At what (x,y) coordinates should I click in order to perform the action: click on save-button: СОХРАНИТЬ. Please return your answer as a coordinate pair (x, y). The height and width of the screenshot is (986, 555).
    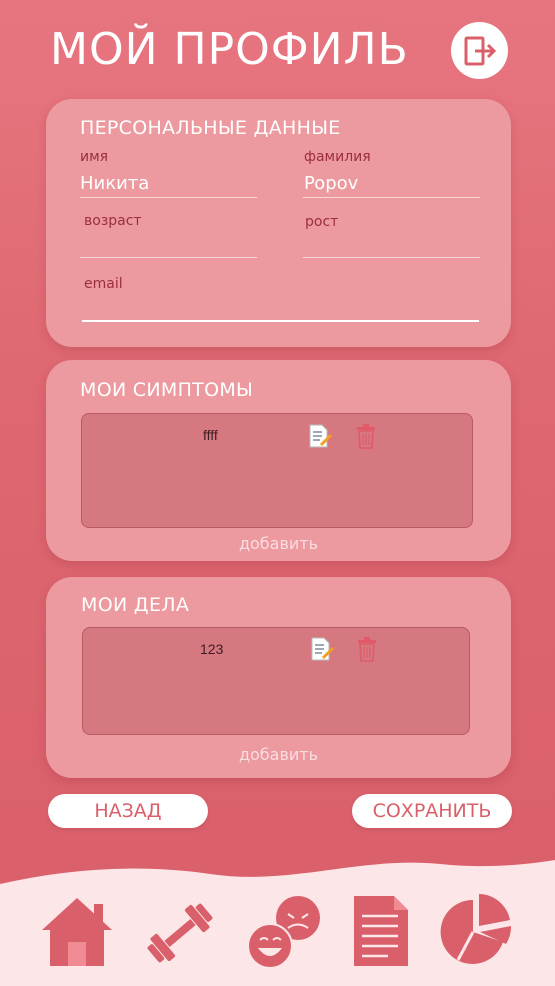
    Looking at the image, I should click on (432, 811).